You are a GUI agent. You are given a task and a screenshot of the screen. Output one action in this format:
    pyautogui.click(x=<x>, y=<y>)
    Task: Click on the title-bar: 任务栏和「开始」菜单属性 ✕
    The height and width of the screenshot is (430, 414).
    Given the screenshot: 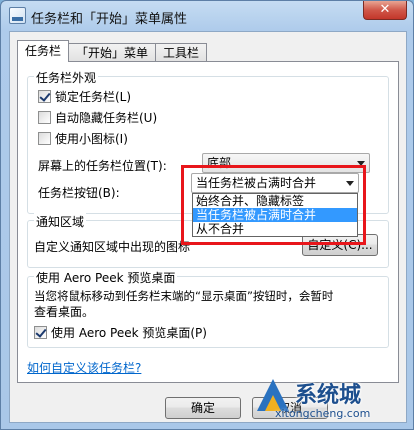 What is the action you would take?
    pyautogui.click(x=207, y=16)
    